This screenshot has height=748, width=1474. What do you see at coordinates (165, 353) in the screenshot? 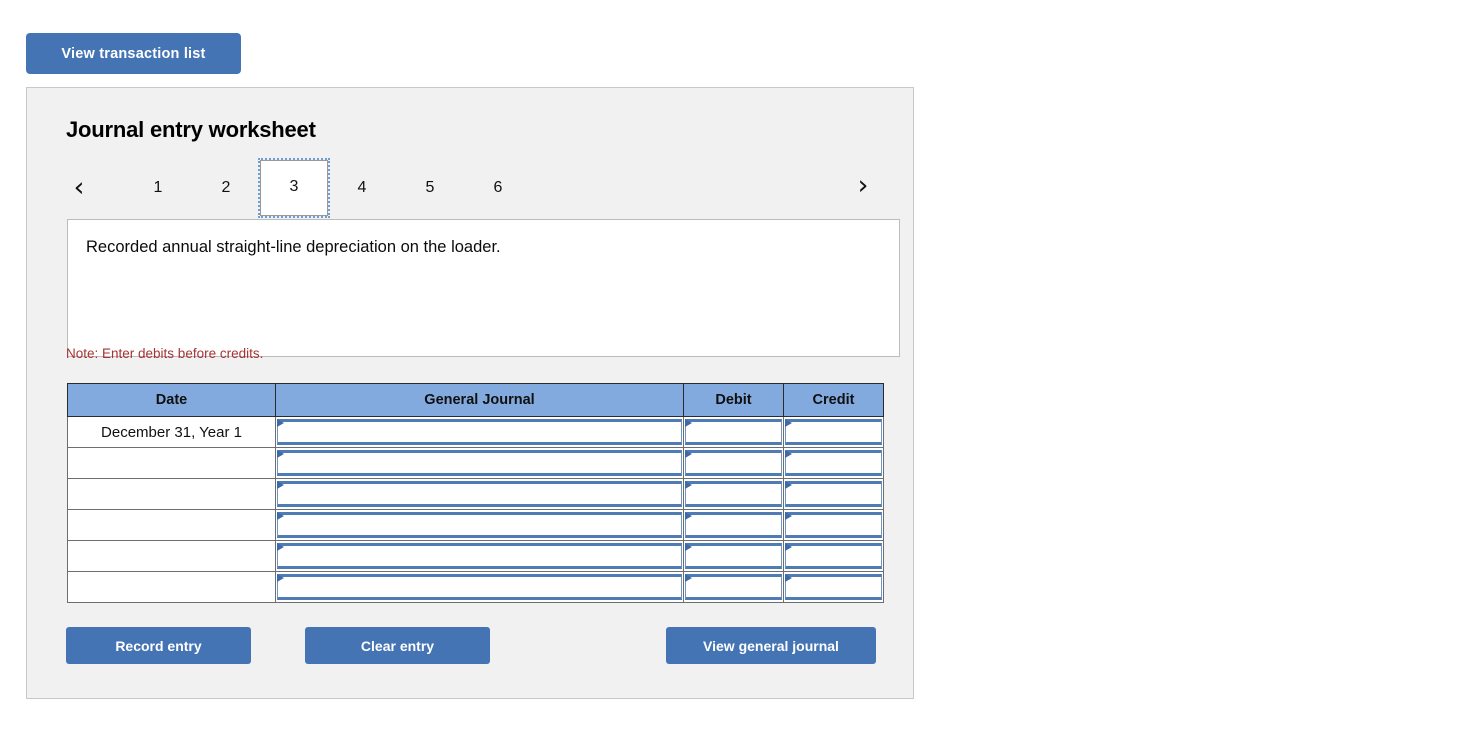
I see `debits-before-credits-note: Note: Enter debits before credits.` at bounding box center [165, 353].